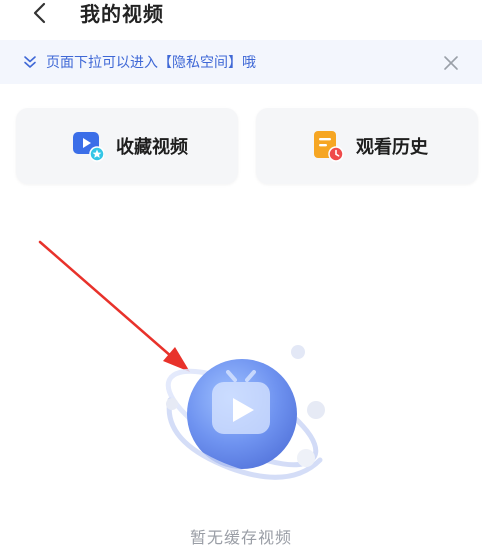  What do you see at coordinates (151, 62) in the screenshot?
I see `privacy-hint-text: 页面下拉可以进入【隐私空间】哦` at bounding box center [151, 62].